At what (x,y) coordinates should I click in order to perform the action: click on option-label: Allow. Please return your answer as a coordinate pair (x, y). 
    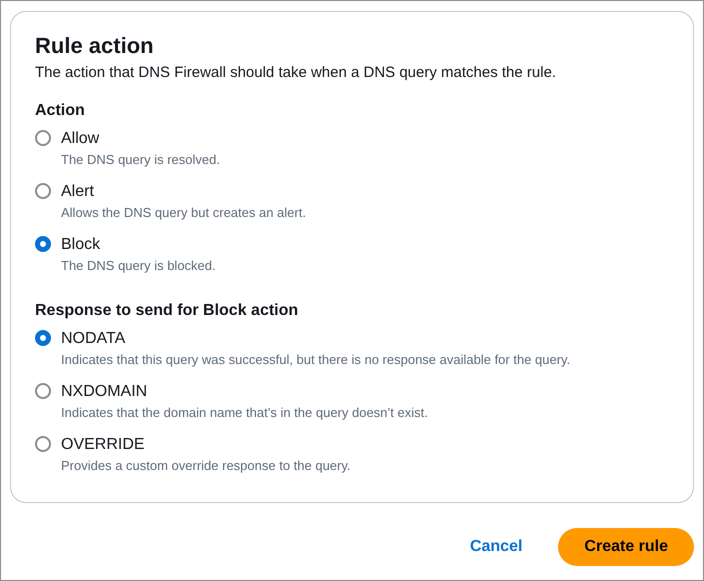
    Looking at the image, I should click on (140, 139).